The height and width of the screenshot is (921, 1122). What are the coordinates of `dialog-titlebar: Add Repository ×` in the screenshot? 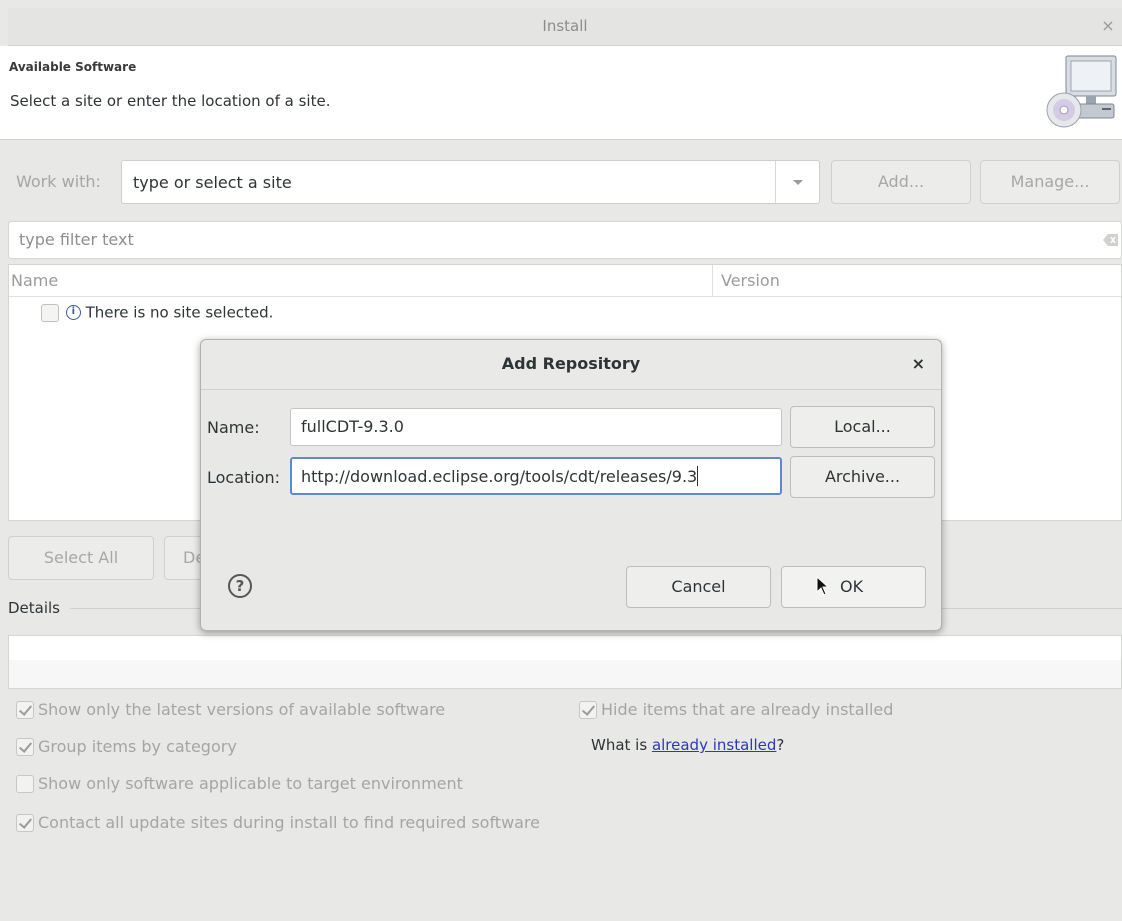 It's located at (571, 365).